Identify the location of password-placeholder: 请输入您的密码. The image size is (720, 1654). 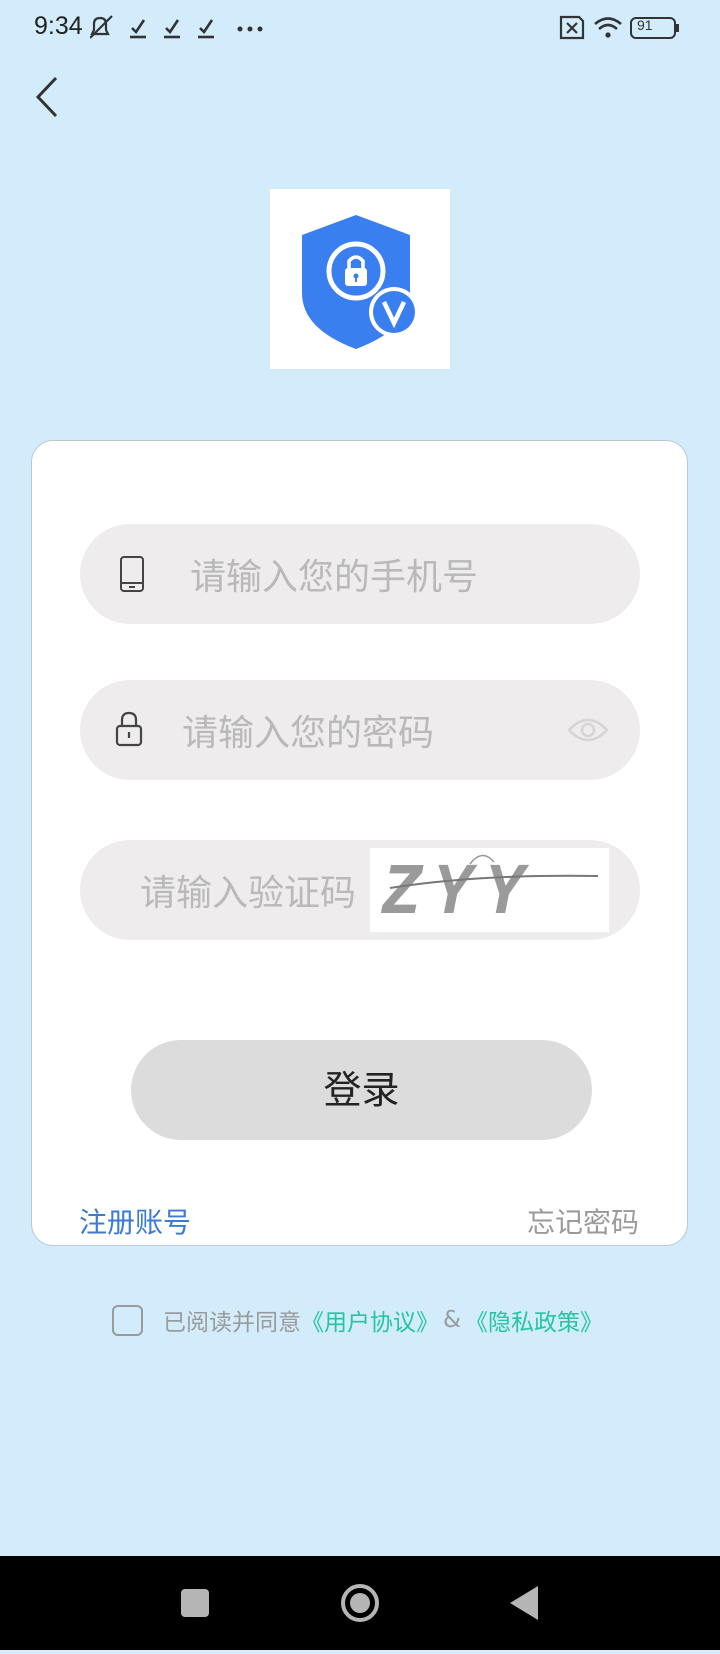
(308, 733).